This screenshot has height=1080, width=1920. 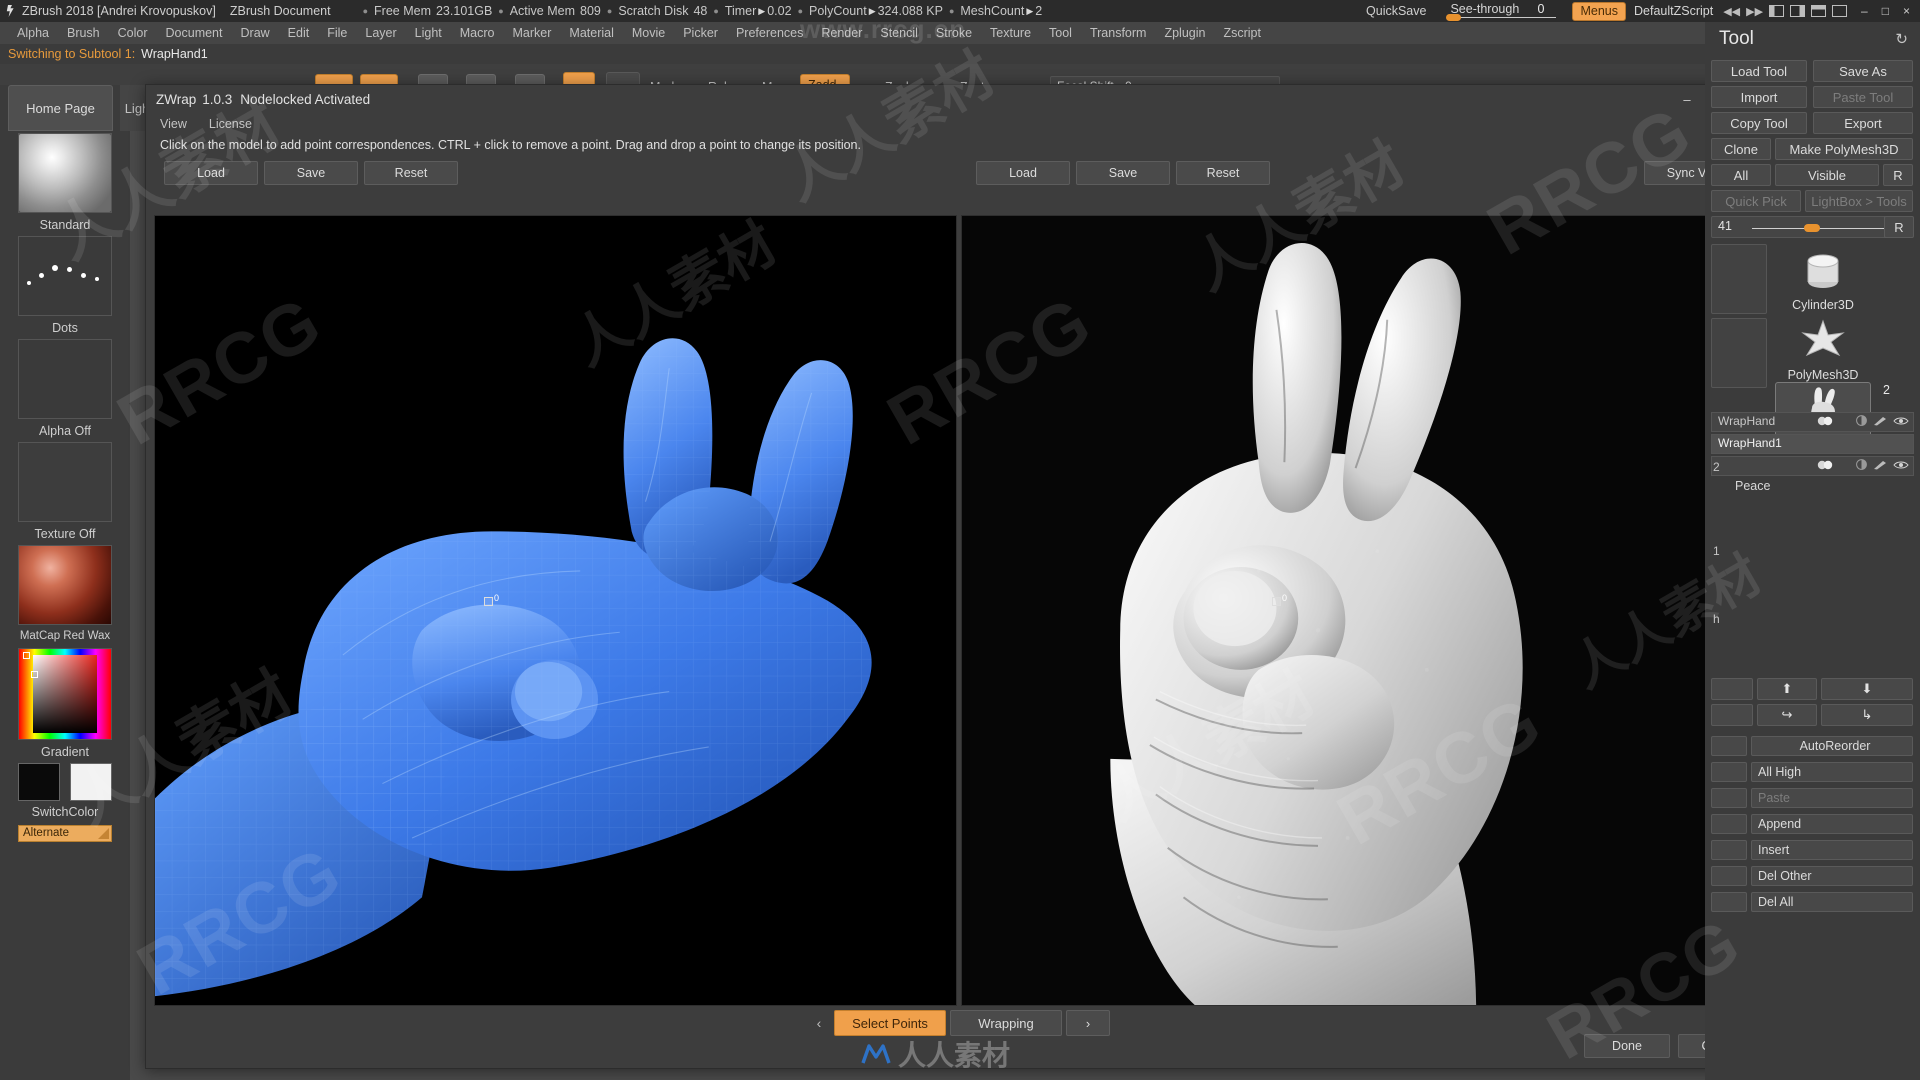 What do you see at coordinates (1759, 123) in the screenshot?
I see `copy-tool-button: Copy Tool` at bounding box center [1759, 123].